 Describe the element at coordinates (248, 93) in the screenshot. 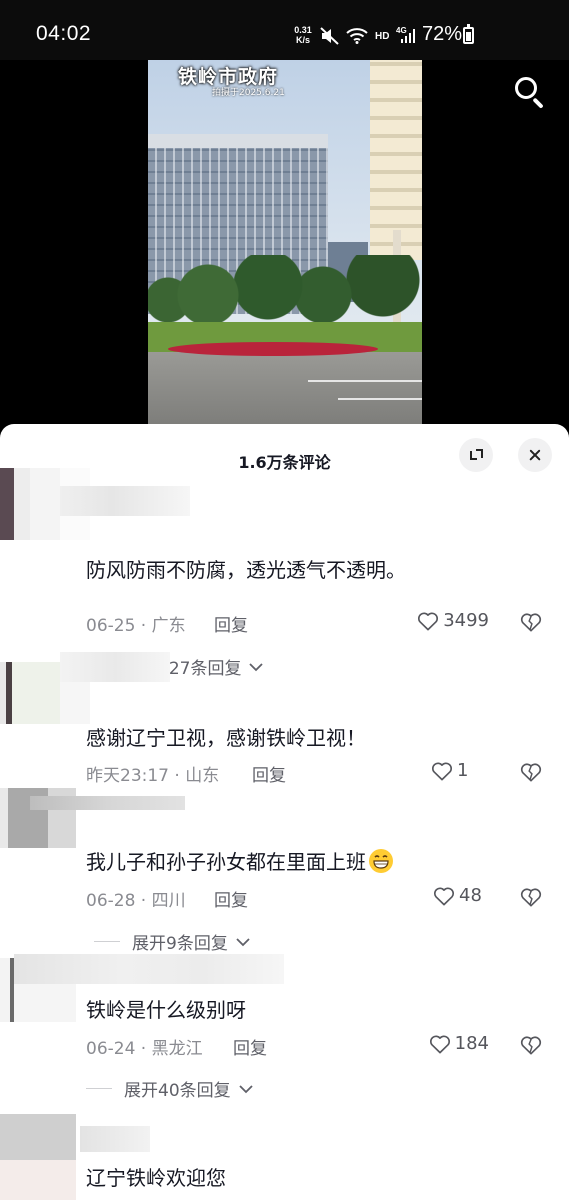

I see `video-overlay-date: 拍摄于2025.6.21` at that location.